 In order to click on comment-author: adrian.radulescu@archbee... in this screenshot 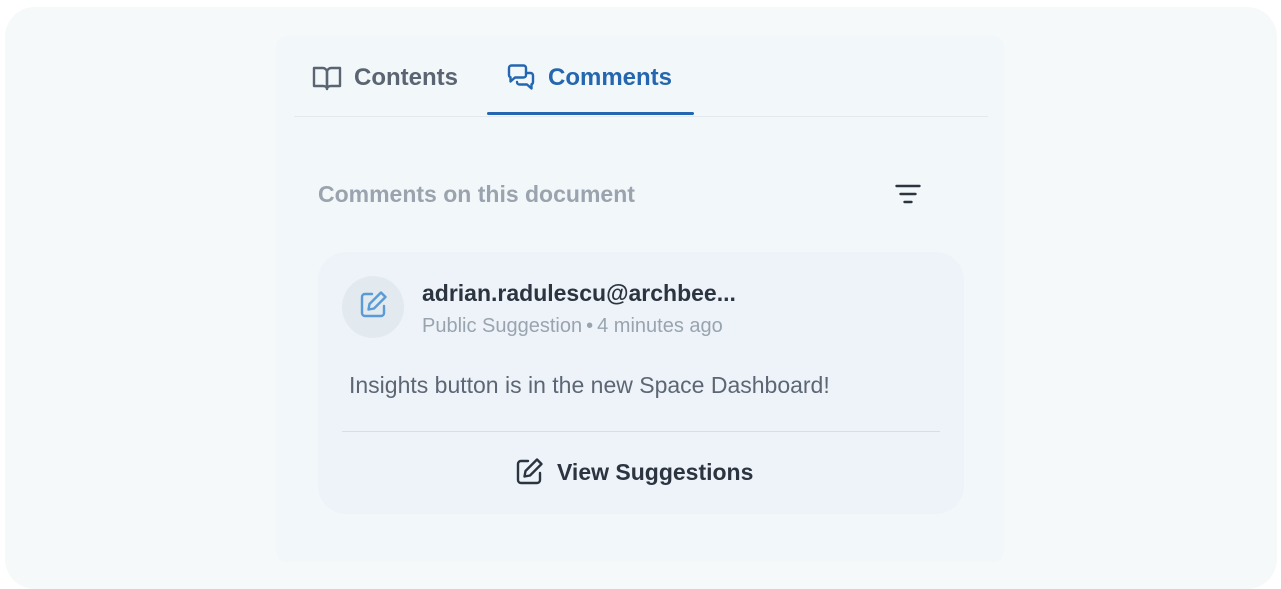, I will do `click(579, 293)`.